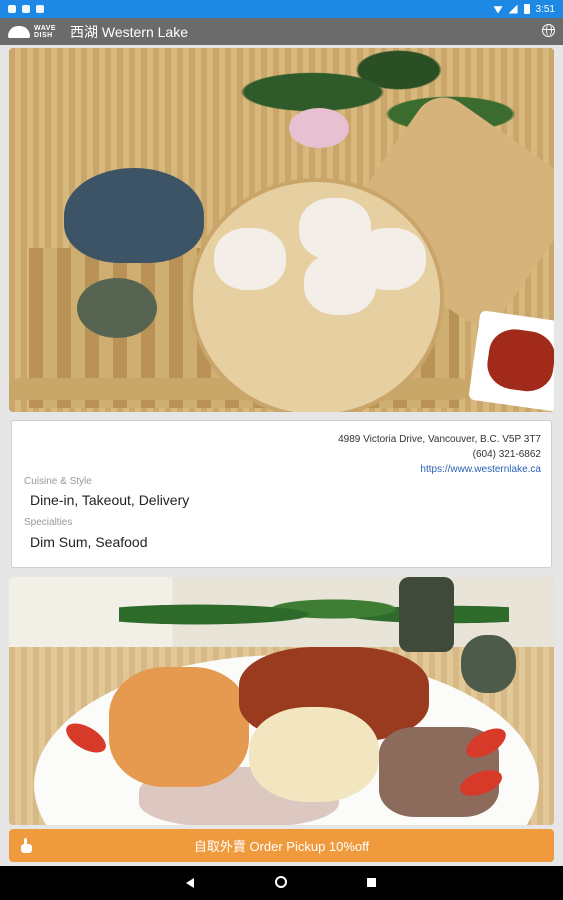 The width and height of the screenshot is (563, 900). I want to click on hand-pointer-icon, so click(27, 845).